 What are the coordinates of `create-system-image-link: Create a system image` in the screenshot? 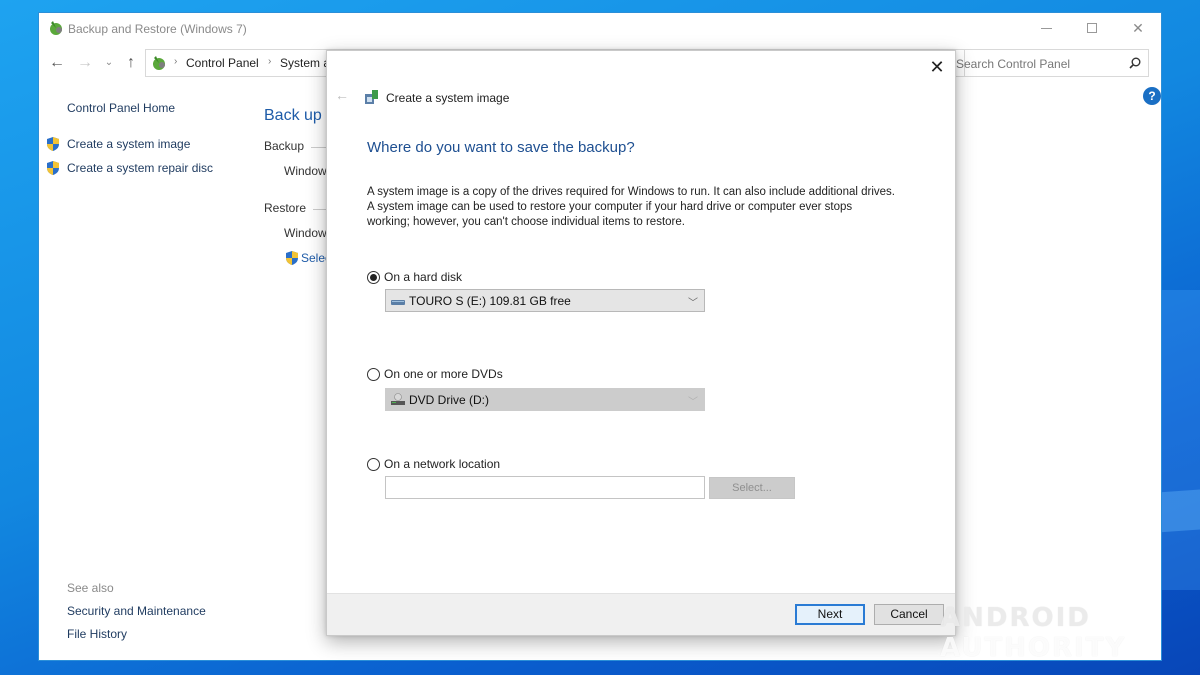 It's located at (128, 144).